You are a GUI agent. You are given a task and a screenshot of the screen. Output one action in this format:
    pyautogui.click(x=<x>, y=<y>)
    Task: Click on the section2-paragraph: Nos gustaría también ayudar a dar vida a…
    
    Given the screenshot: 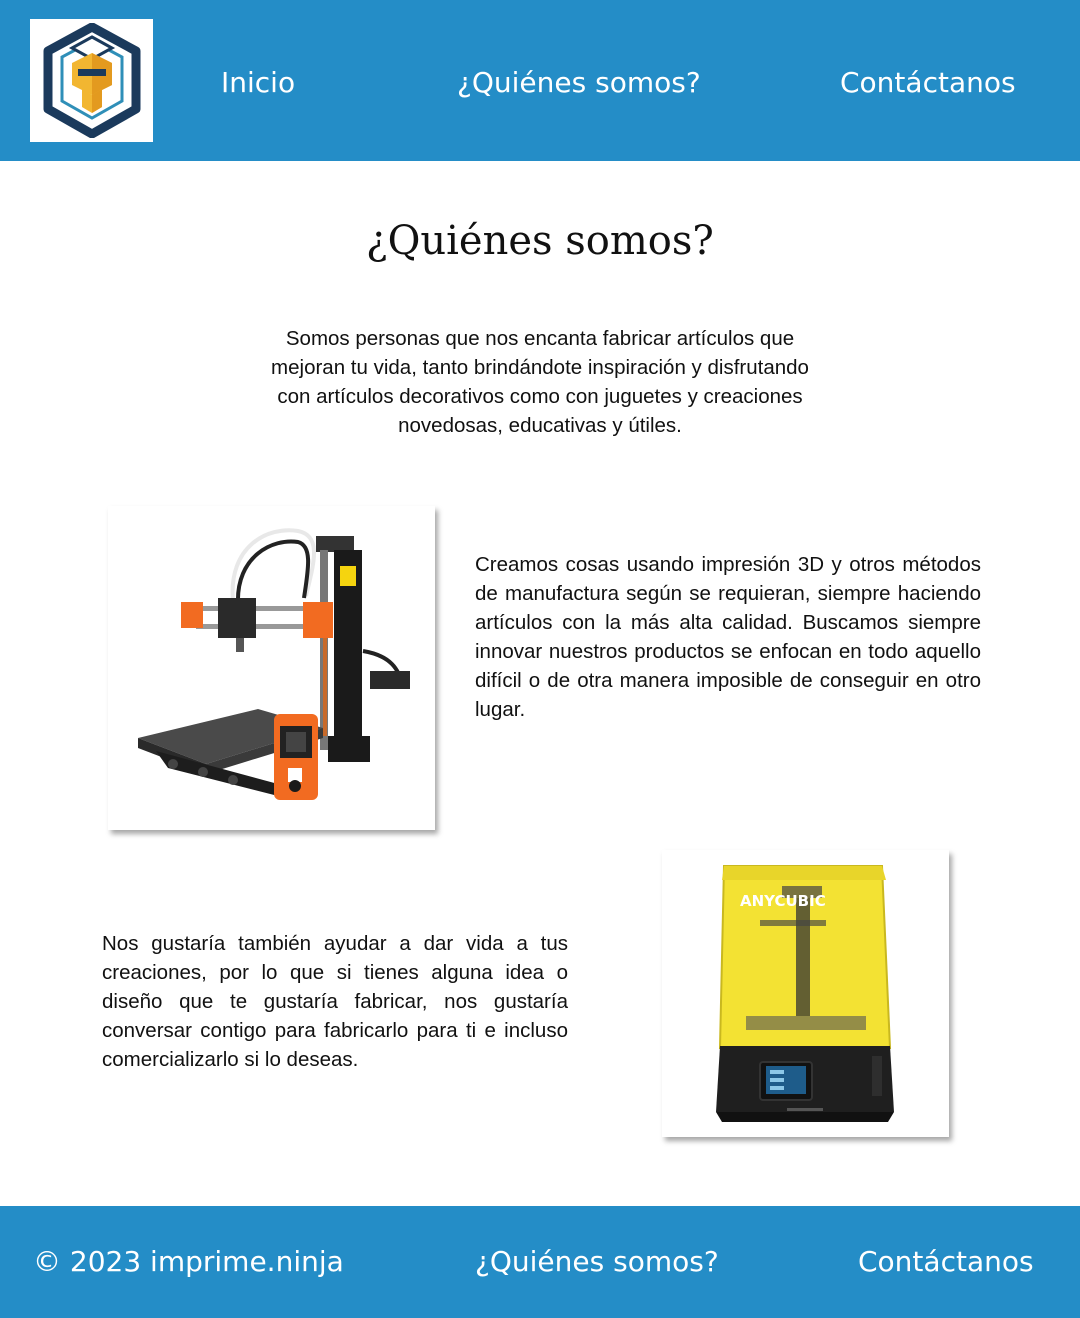 What is the action you would take?
    pyautogui.click(x=335, y=1001)
    